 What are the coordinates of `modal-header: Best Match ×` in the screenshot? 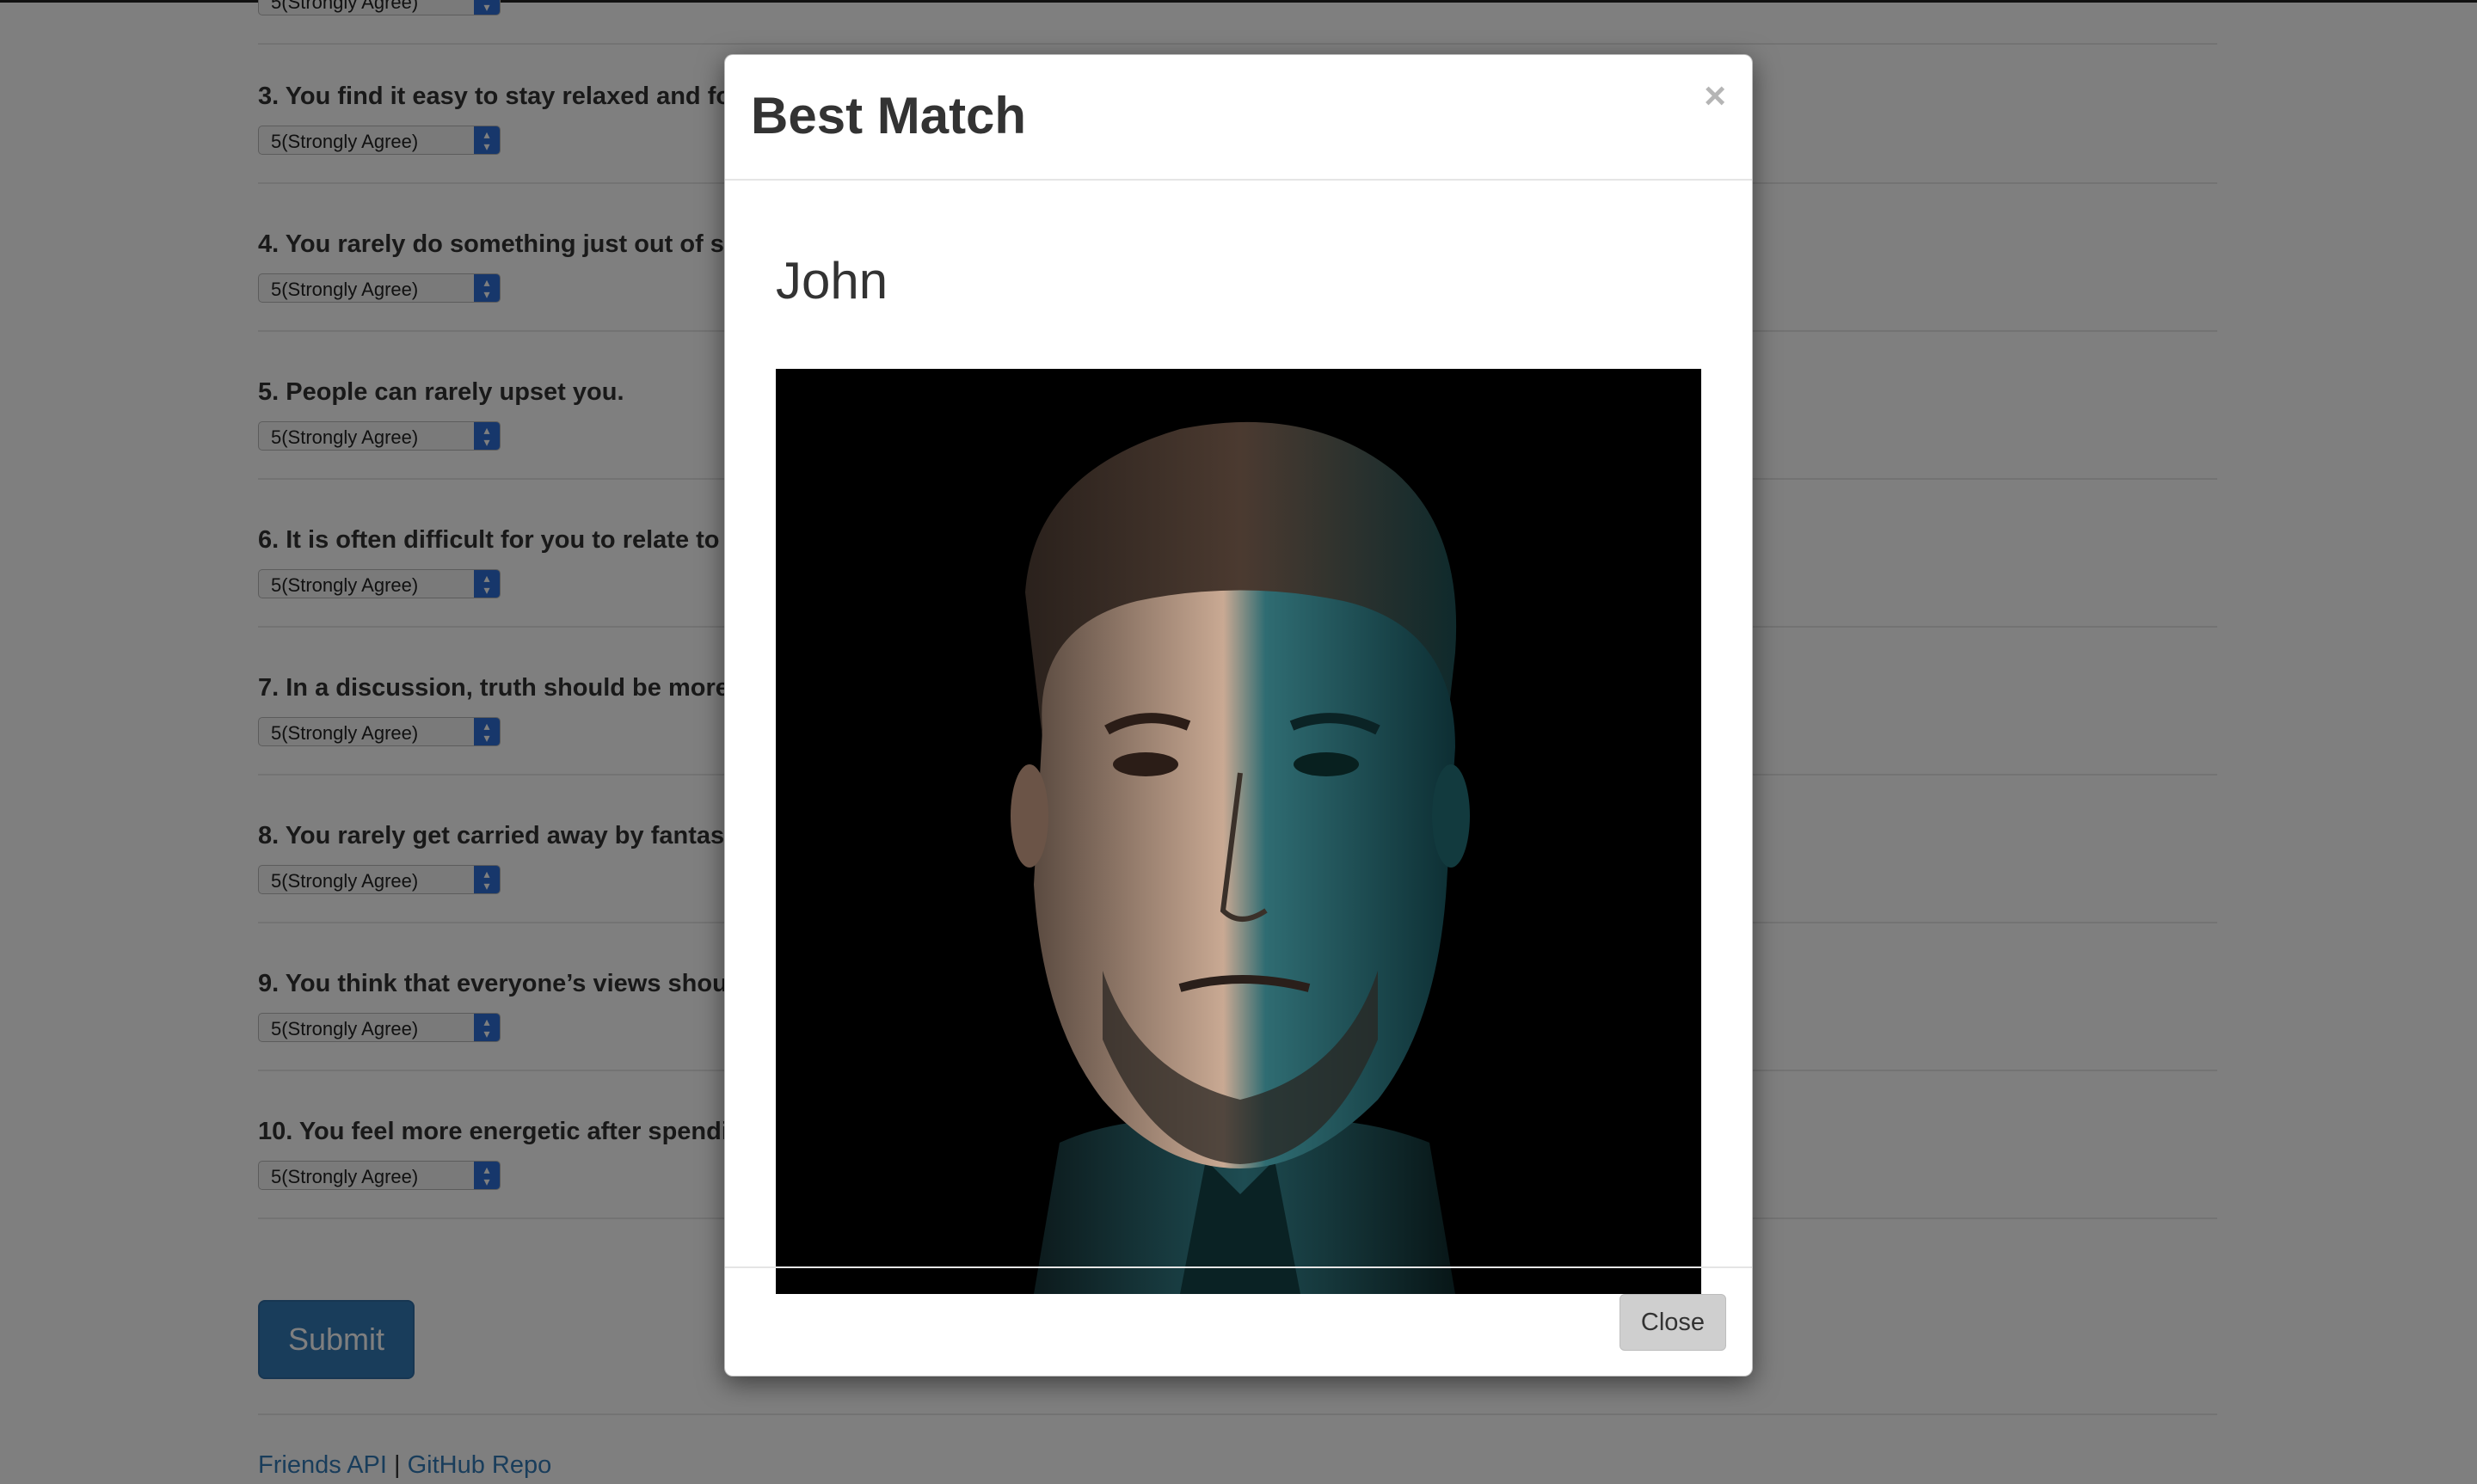 It's located at (1239, 118).